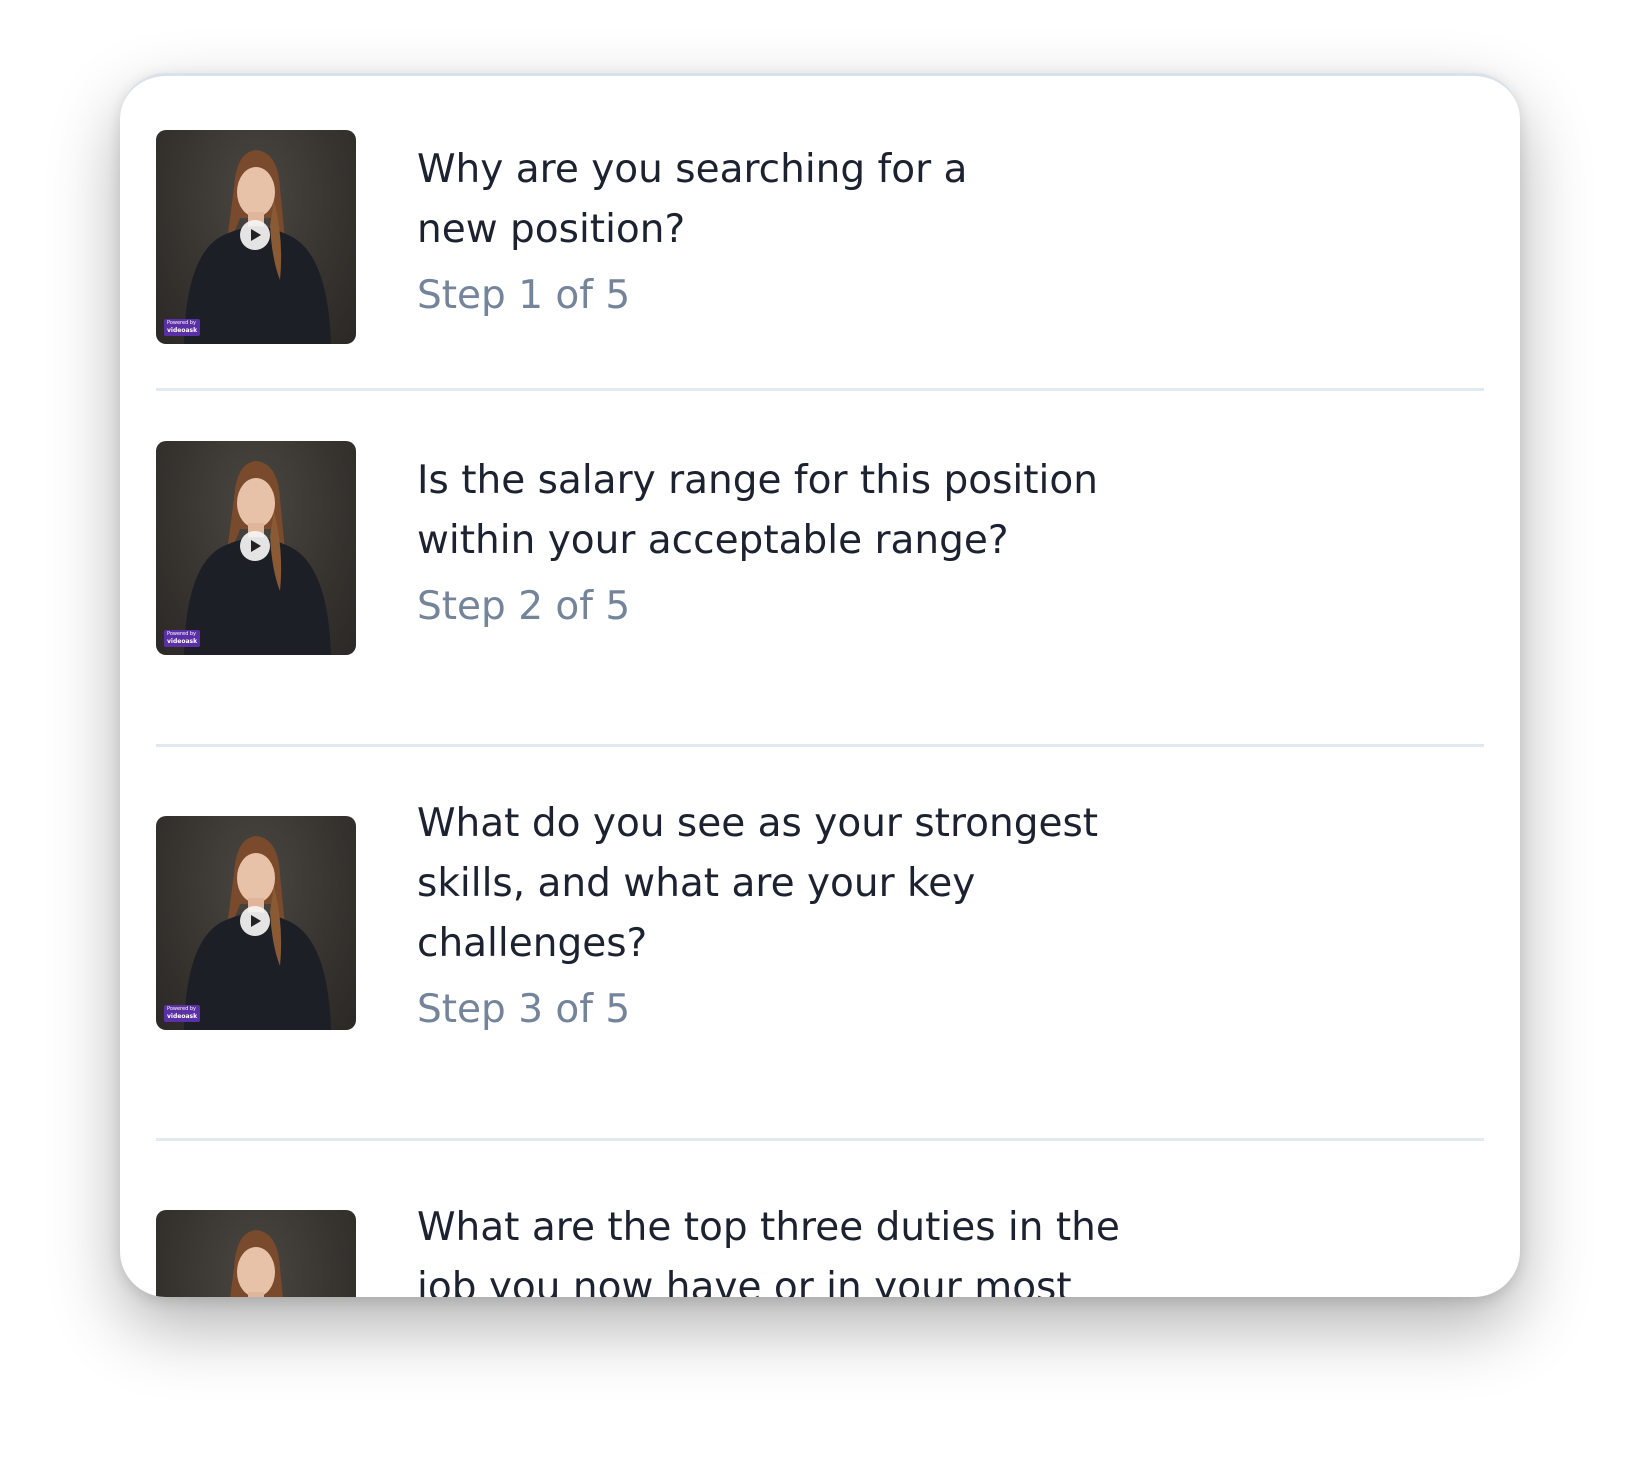 This screenshot has width=1635, height=1461. What do you see at coordinates (524, 1009) in the screenshot?
I see `step-label: Step 3 of 5` at bounding box center [524, 1009].